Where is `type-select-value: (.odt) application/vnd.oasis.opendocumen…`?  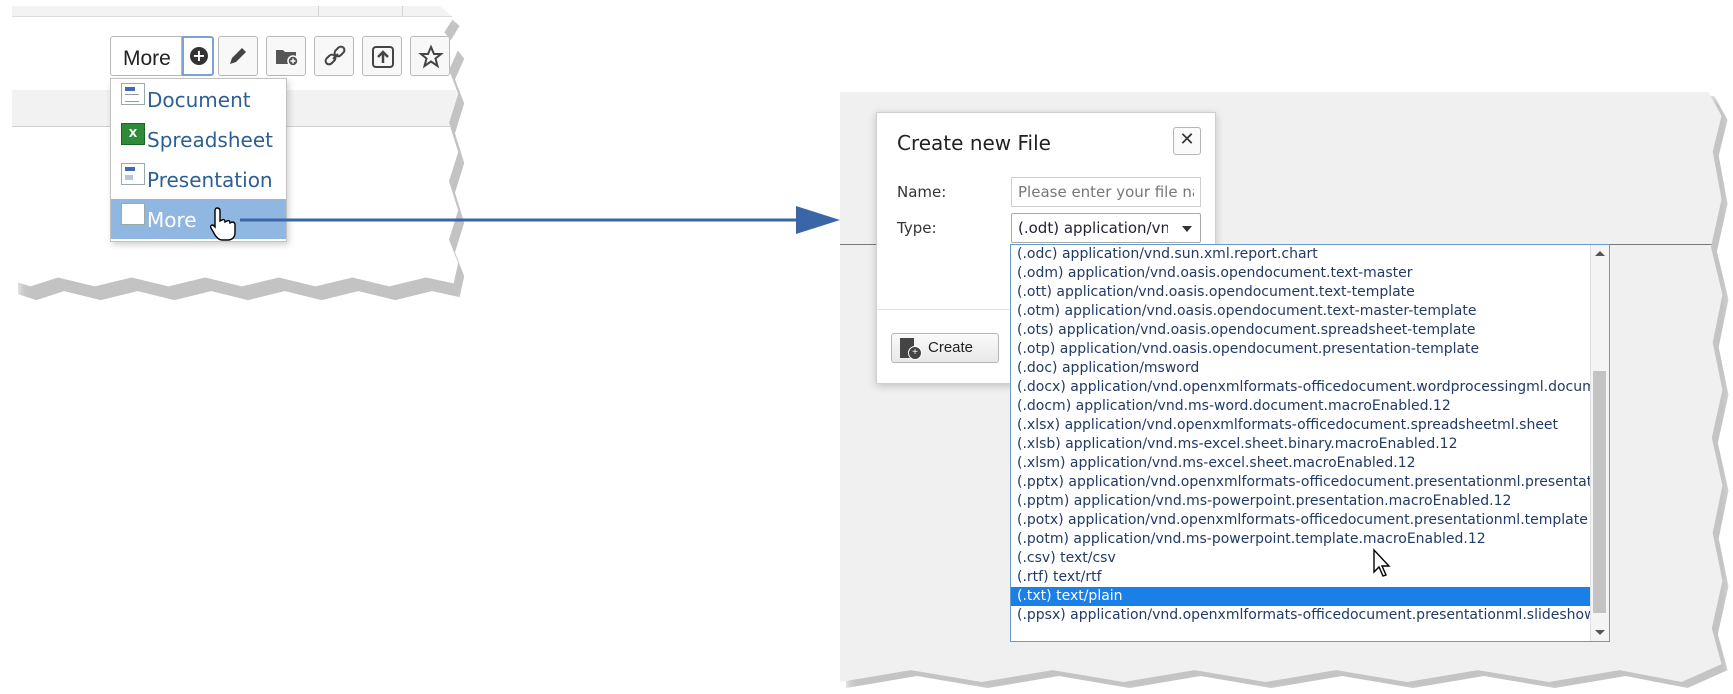
type-select-value: (.odt) application/vnd.oasis.opendocumen… is located at coordinates (1093, 228).